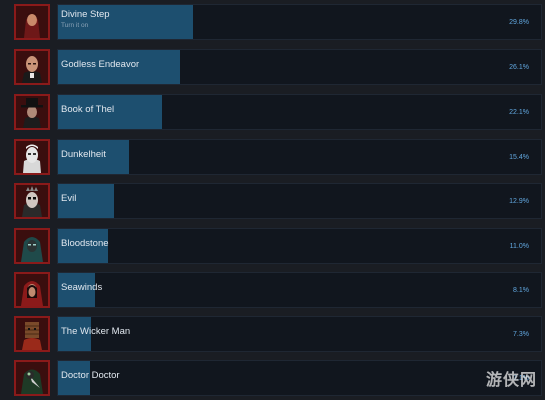 This screenshot has width=545, height=400. I want to click on achievement-name: Seawinds, so click(82, 287).